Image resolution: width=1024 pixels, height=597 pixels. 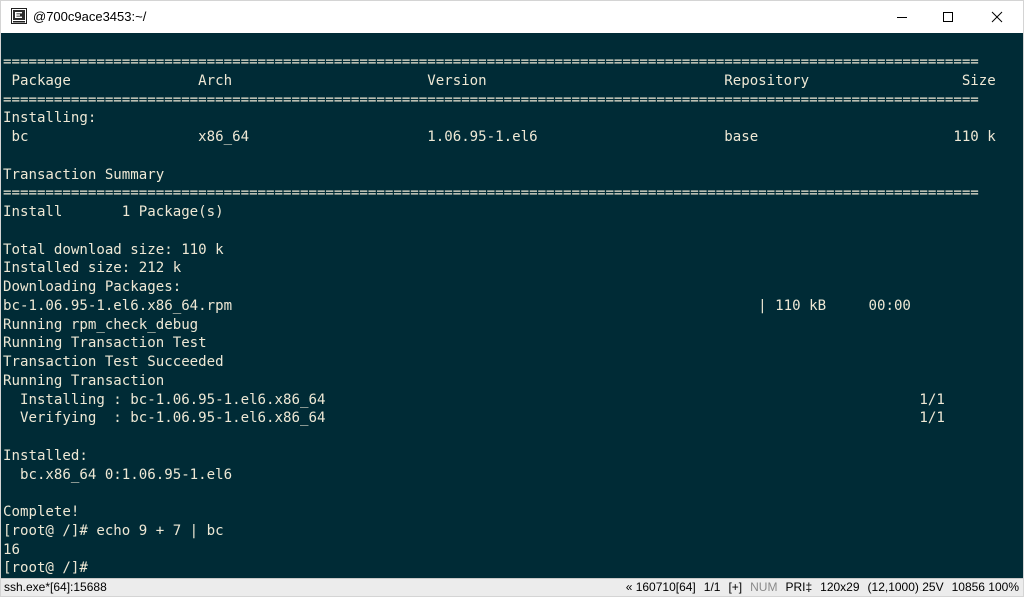 I want to click on status-size: 120x29, so click(x=839, y=587).